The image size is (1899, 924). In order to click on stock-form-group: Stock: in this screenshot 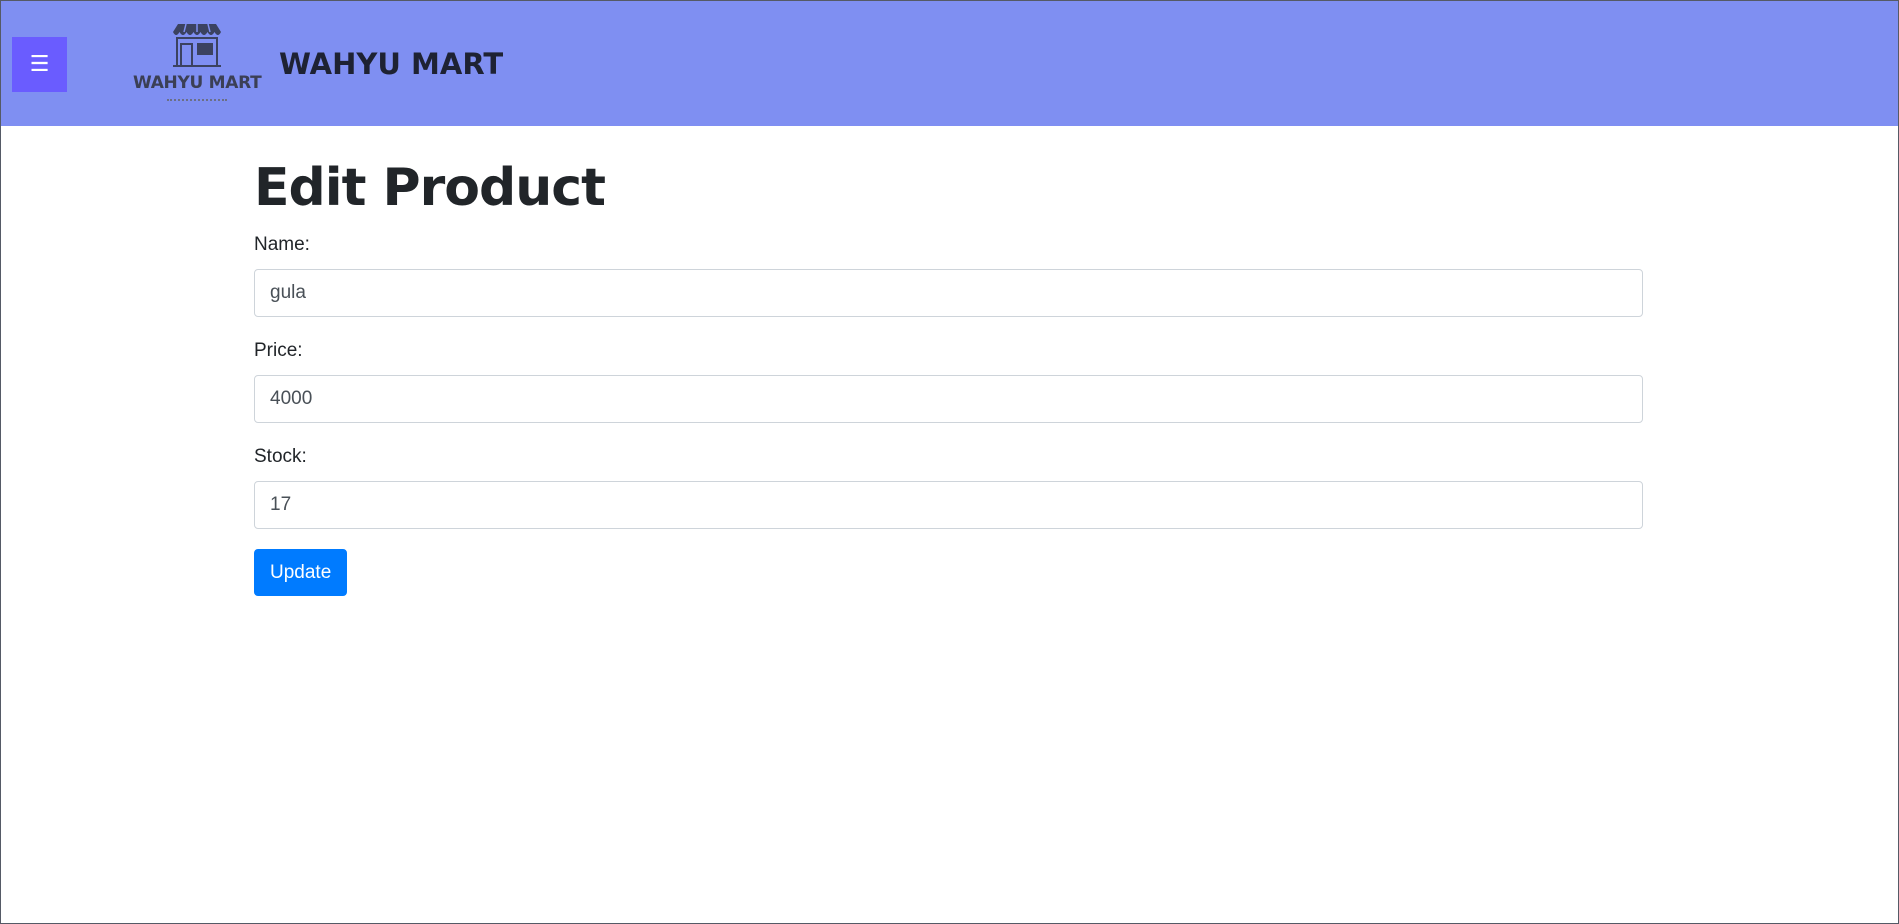, I will do `click(948, 487)`.